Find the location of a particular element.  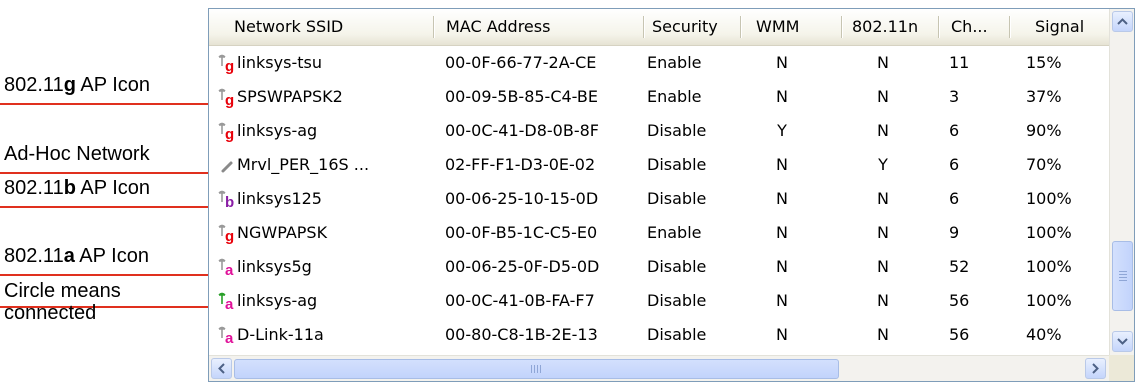

column-header-security: Security is located at coordinates (692, 27).